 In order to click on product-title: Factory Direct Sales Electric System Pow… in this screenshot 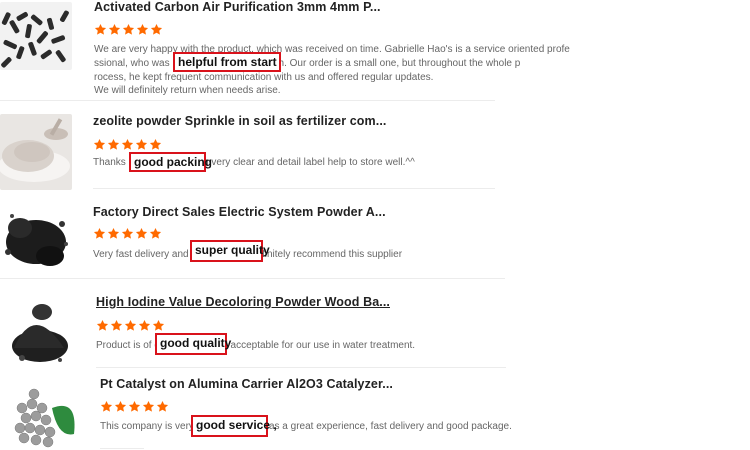, I will do `click(239, 212)`.